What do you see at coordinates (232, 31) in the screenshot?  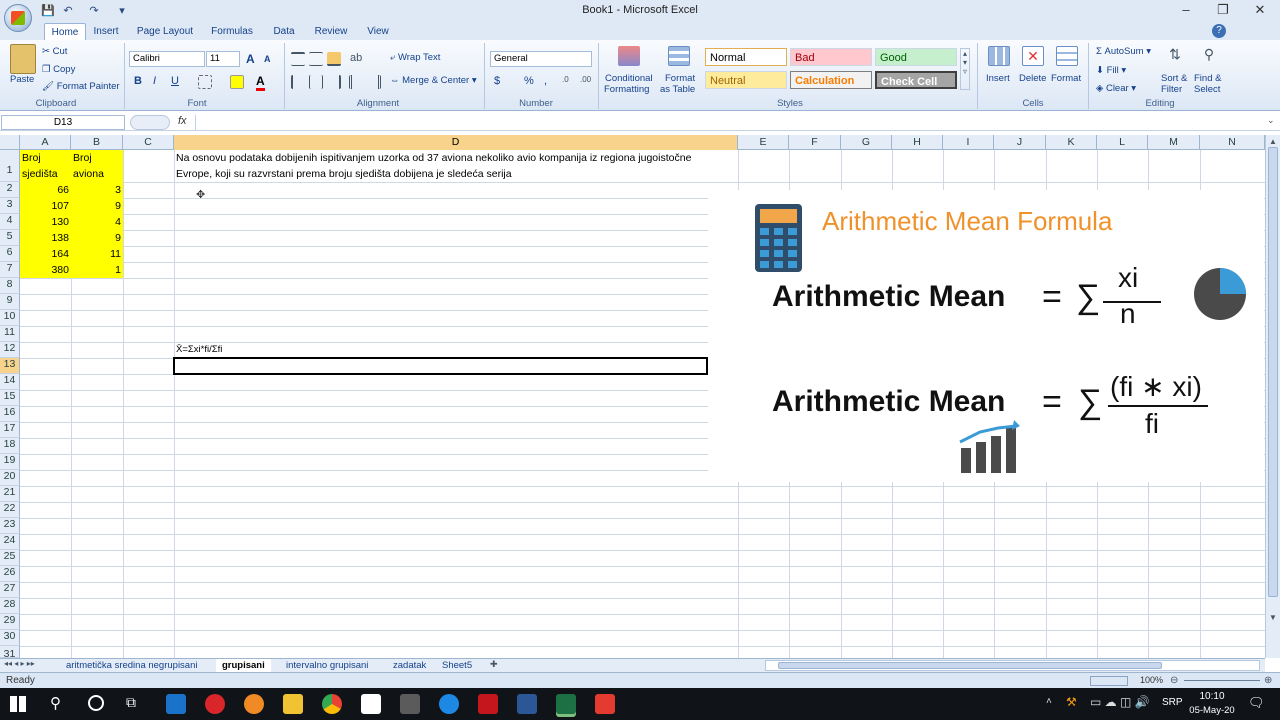 I see `tab-formulas: Formulas` at bounding box center [232, 31].